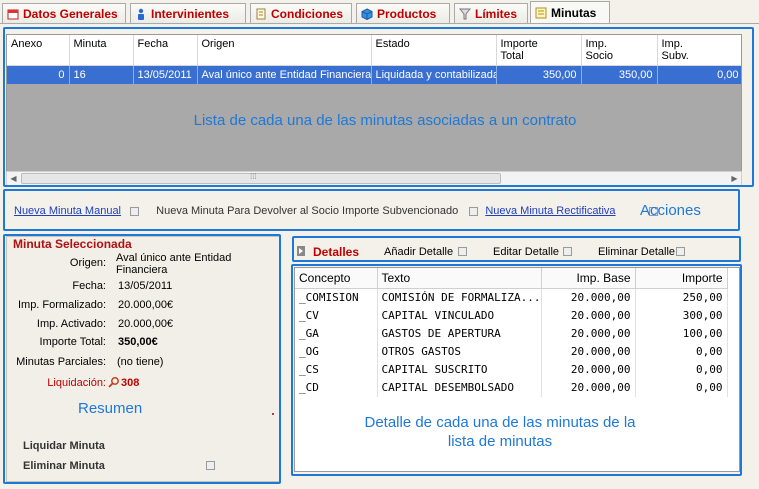  Describe the element at coordinates (371, 210) in the screenshot. I see `annotation-frame-actions` at that location.